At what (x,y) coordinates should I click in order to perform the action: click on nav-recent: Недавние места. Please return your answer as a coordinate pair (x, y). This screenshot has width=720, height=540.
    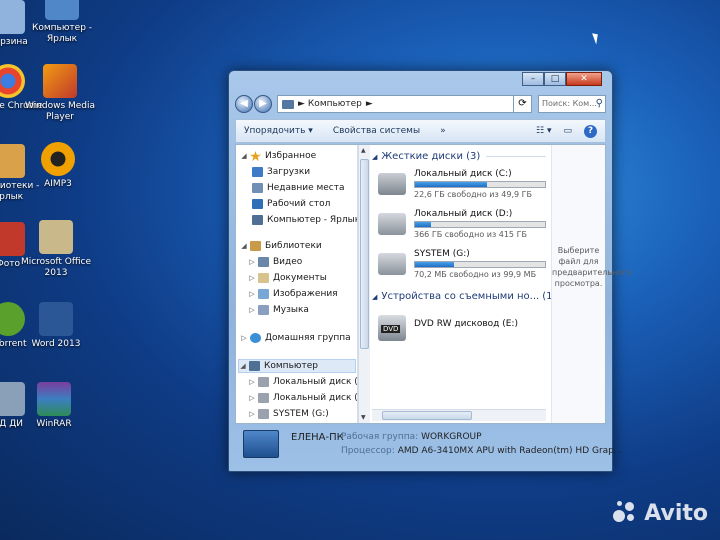
    Looking at the image, I should click on (298, 188).